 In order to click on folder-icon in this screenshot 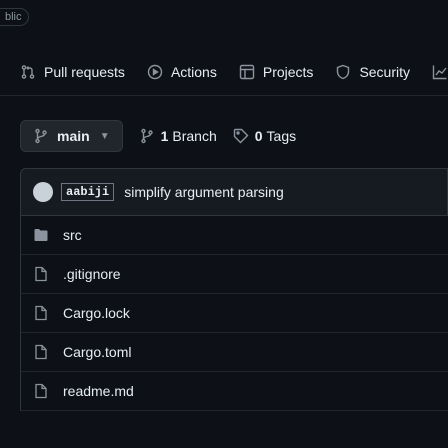, I will do `click(41, 235)`.